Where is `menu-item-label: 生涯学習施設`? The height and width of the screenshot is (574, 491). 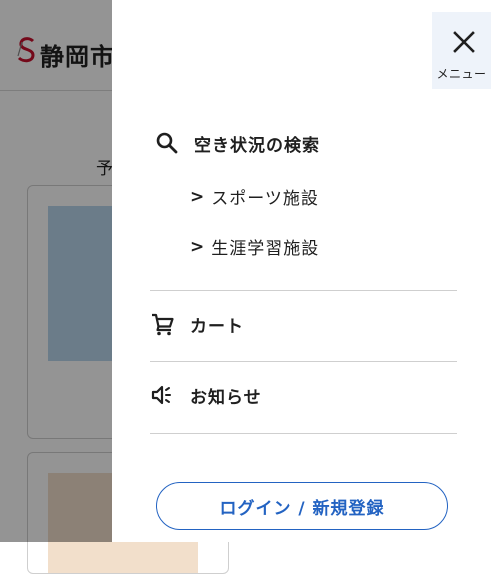
menu-item-label: 生涯学習施設 is located at coordinates (265, 249).